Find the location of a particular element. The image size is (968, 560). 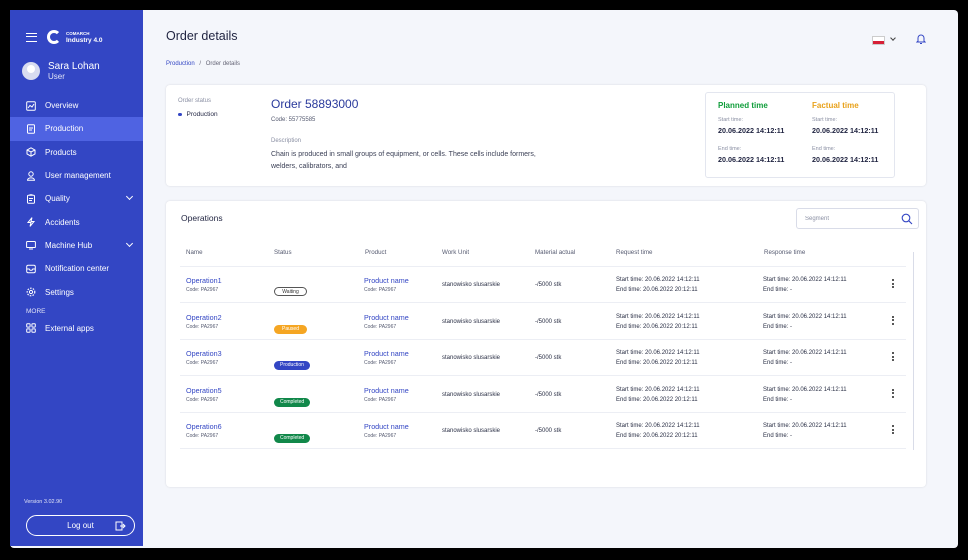

logout-icon is located at coordinates (120, 526).